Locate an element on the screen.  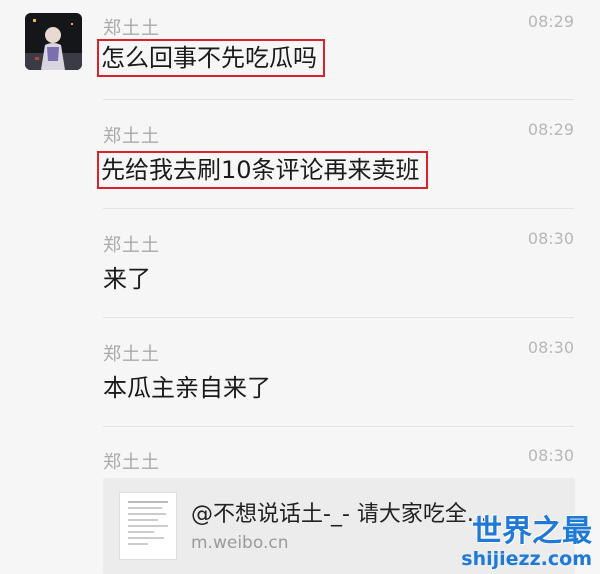
watermark-domain: shijiezz.com is located at coordinates (526, 559).